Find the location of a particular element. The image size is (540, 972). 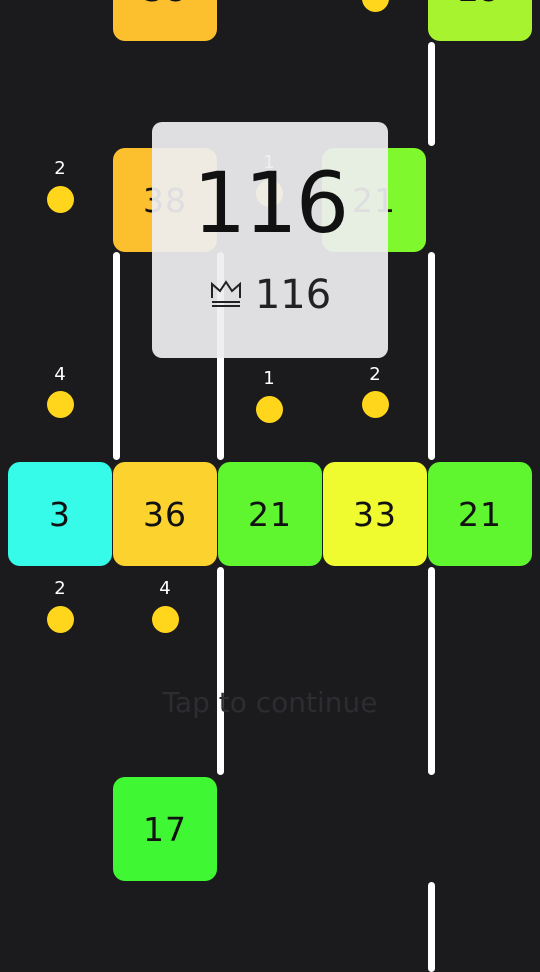

number-block: 36 is located at coordinates (165, 514).